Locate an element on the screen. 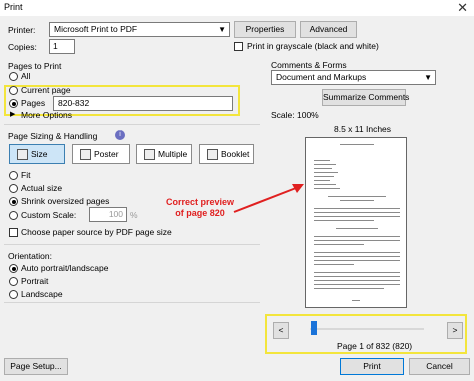 This screenshot has height=381, width=474. tab-multiple-label: Multiple is located at coordinates (173, 154).